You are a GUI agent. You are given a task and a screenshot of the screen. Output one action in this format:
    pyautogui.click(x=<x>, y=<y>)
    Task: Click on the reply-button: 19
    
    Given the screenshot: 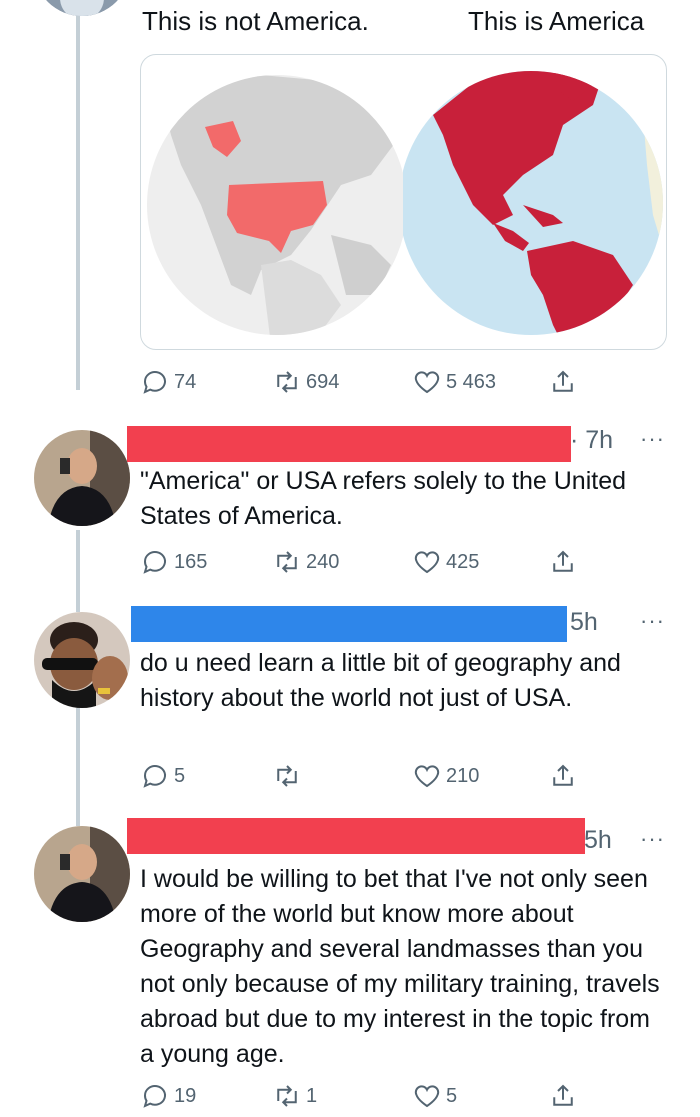 What is the action you would take?
    pyautogui.click(x=168, y=1096)
    